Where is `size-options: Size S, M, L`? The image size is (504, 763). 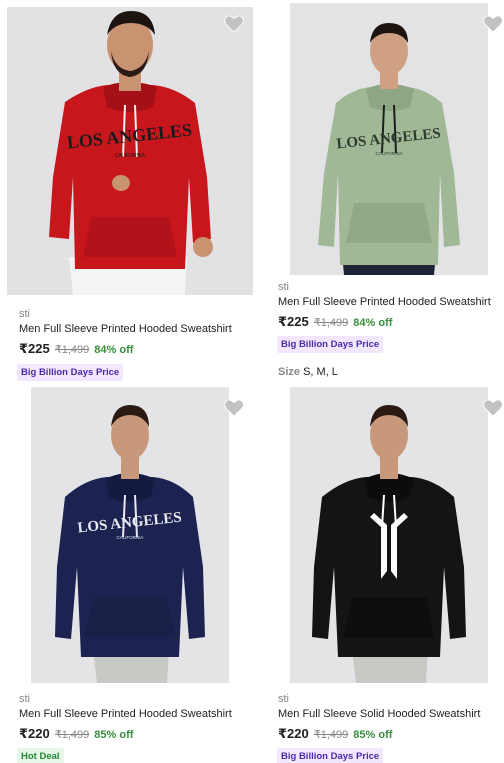
size-options: Size S, M, L is located at coordinates (308, 372).